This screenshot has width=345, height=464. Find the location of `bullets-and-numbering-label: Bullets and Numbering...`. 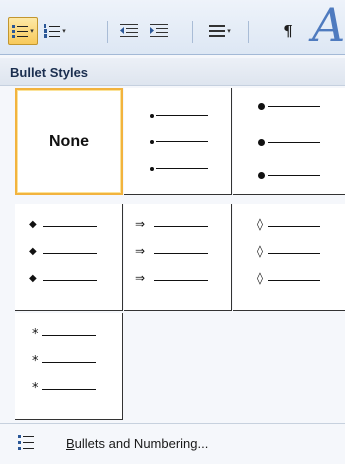

bullets-and-numbering-label: Bullets and Numbering... is located at coordinates (137, 443).